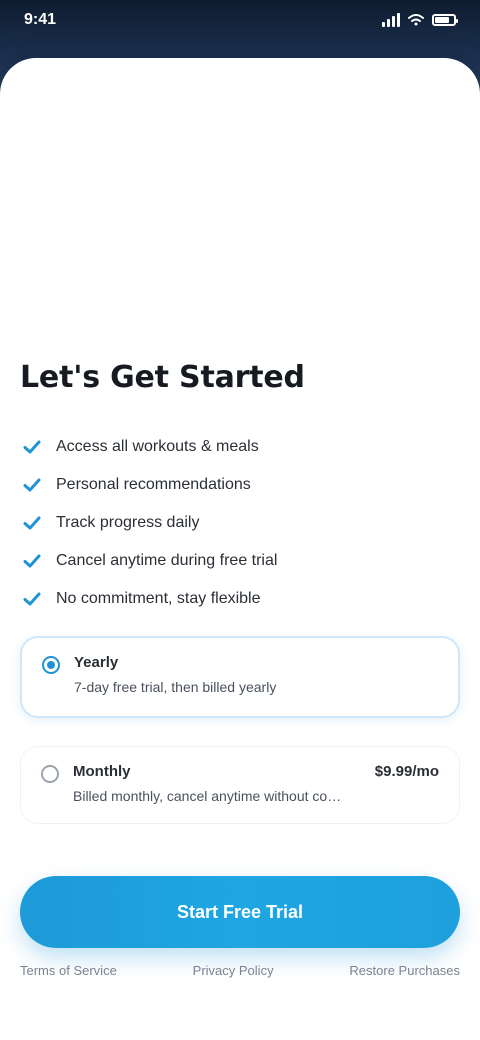 Image resolution: width=480 pixels, height=1040 pixels. Describe the element at coordinates (167, 560) in the screenshot. I see `feature-label: Cancel anytime during free trial` at that location.